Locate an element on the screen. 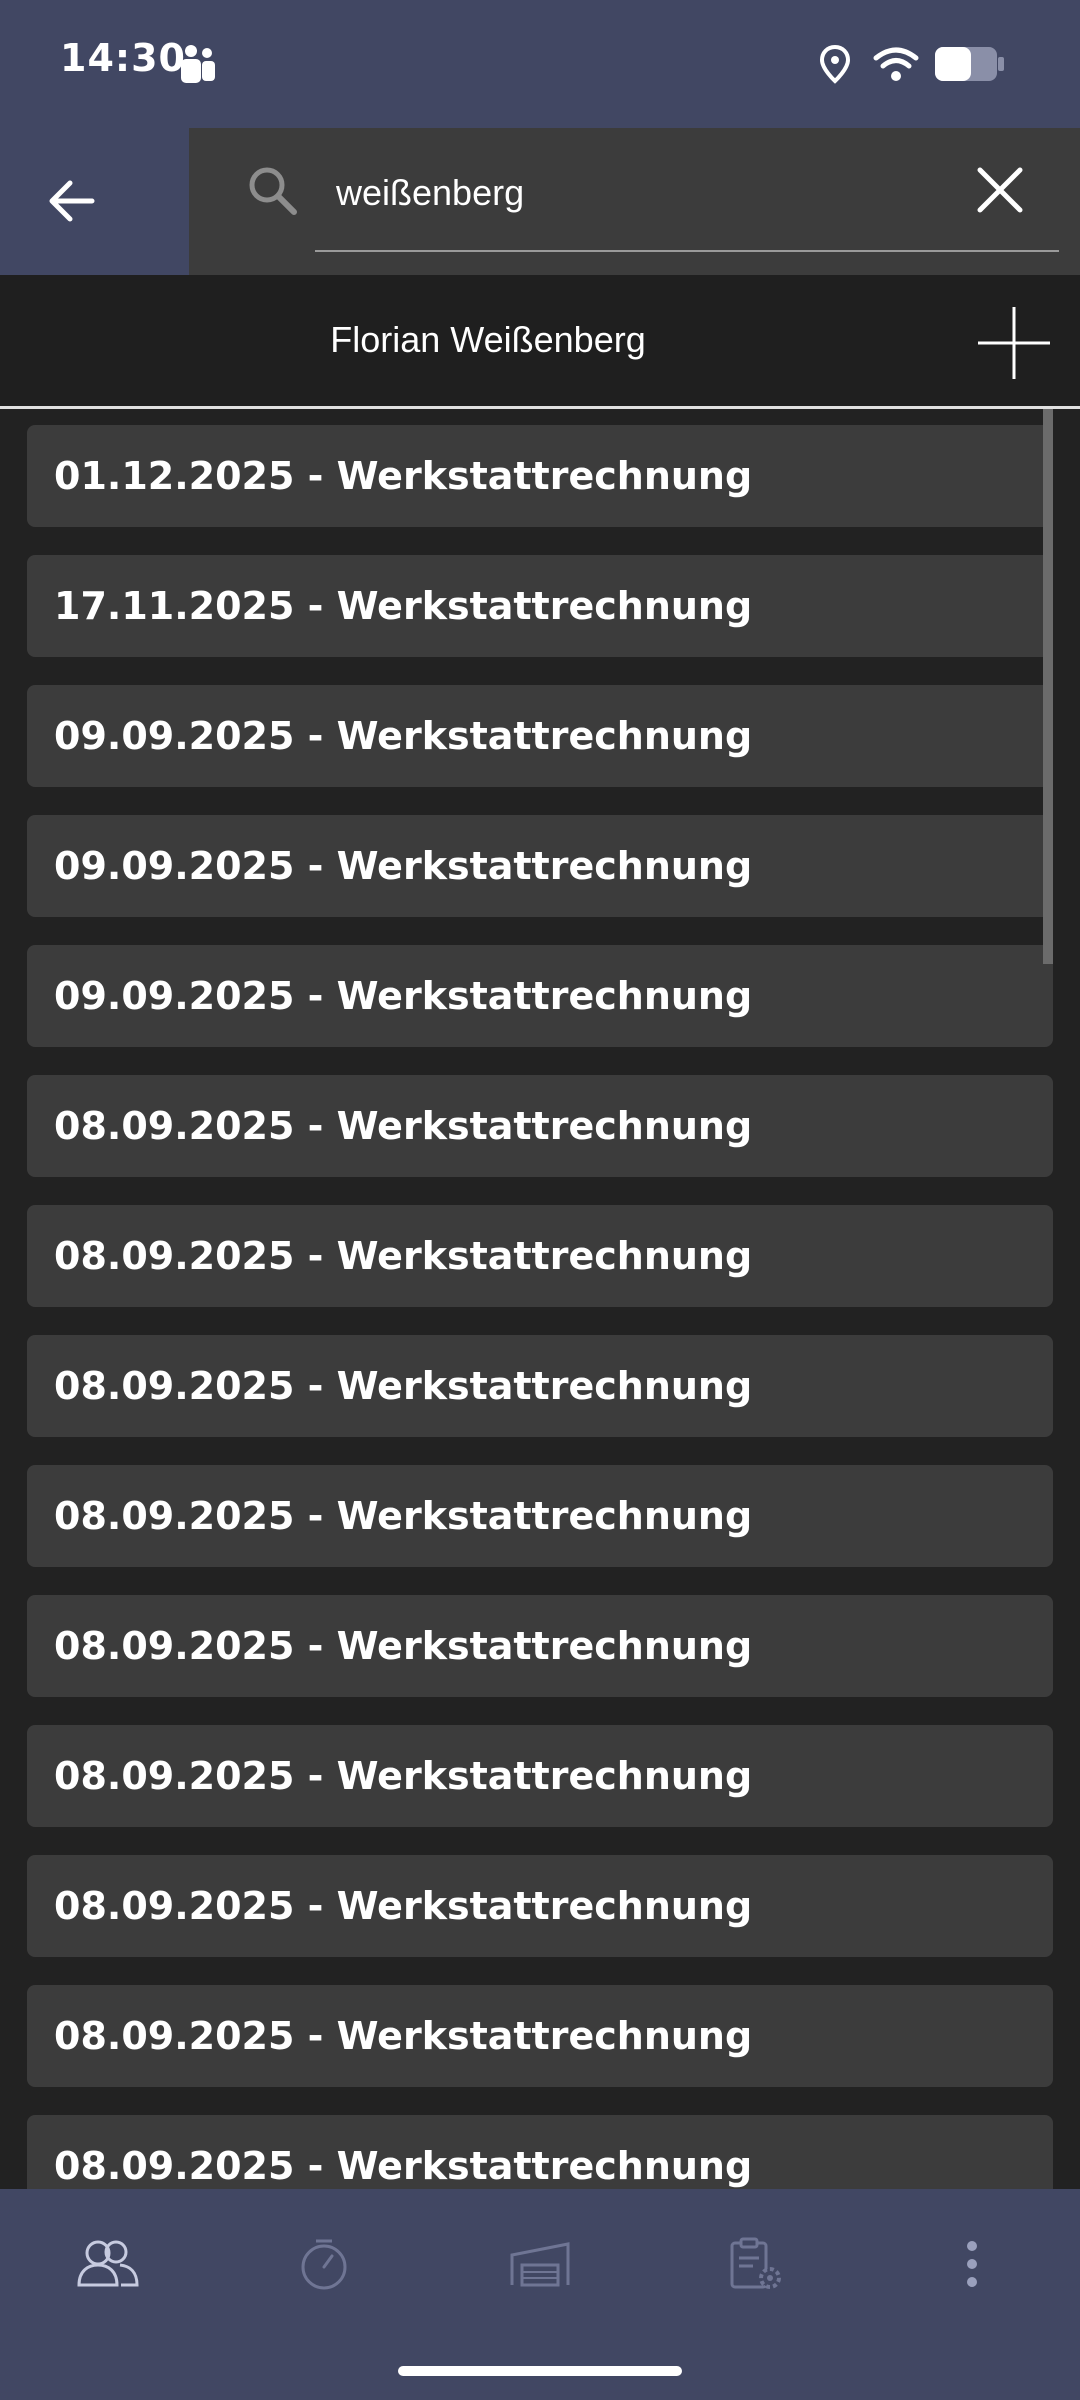  invoice-list-item: 01.12.2025 - Werkstattrechnung is located at coordinates (540, 476).